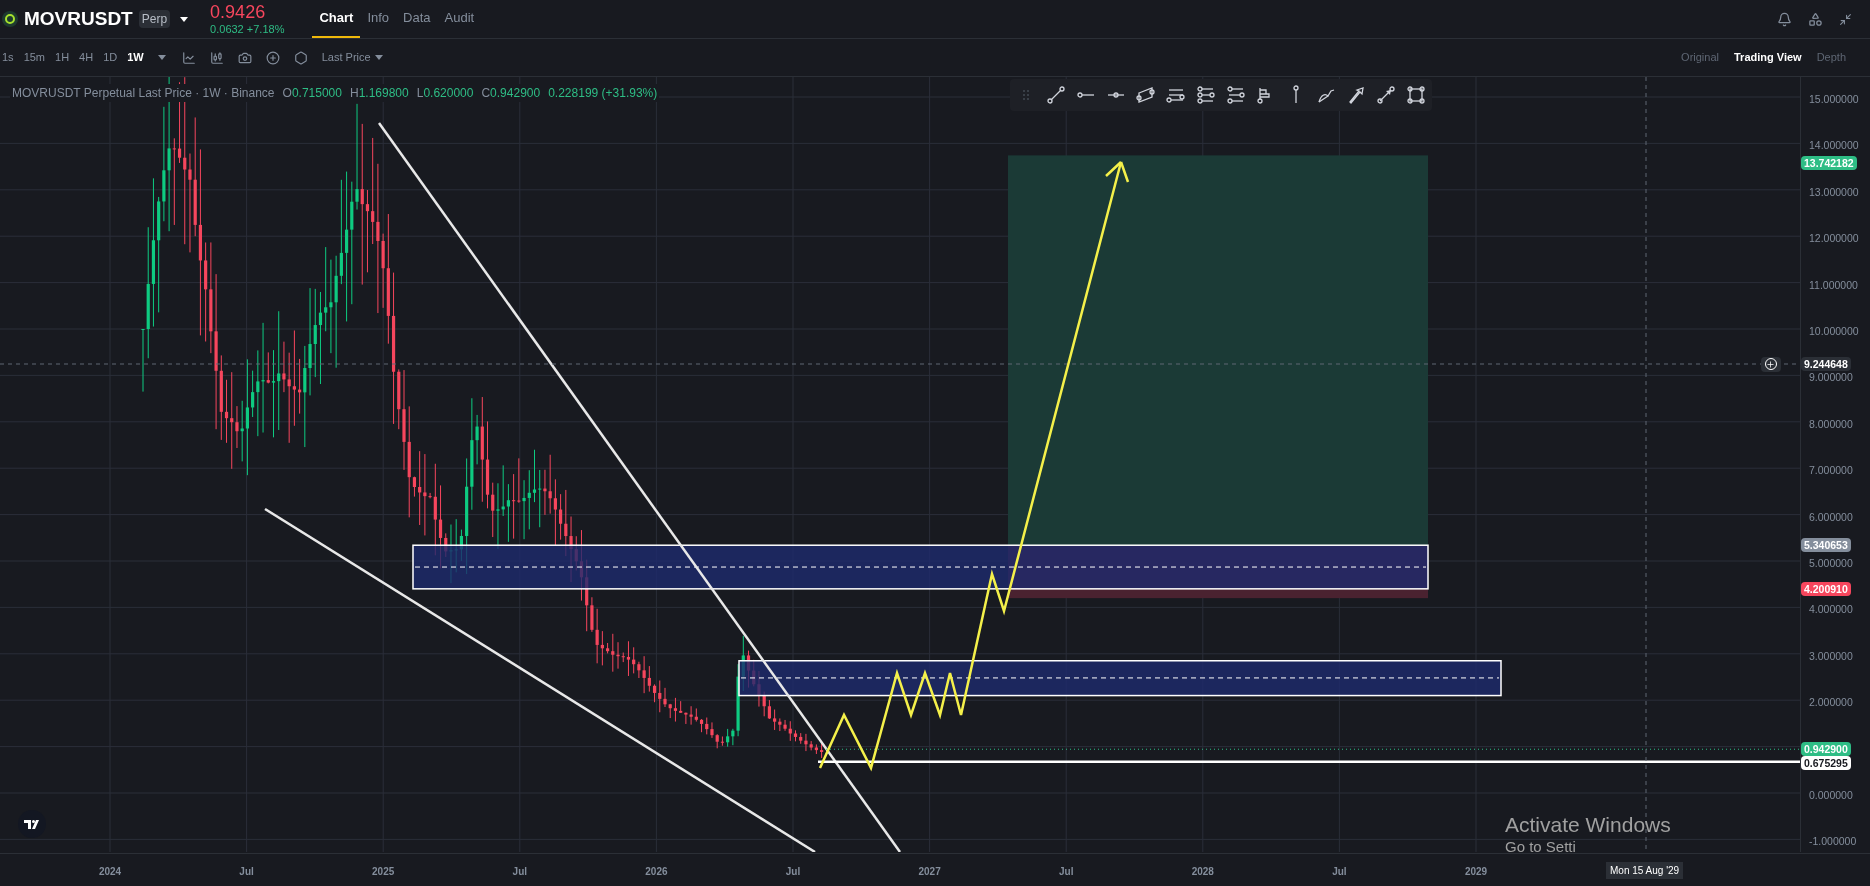  I want to click on view-tab: Info, so click(378, 19).